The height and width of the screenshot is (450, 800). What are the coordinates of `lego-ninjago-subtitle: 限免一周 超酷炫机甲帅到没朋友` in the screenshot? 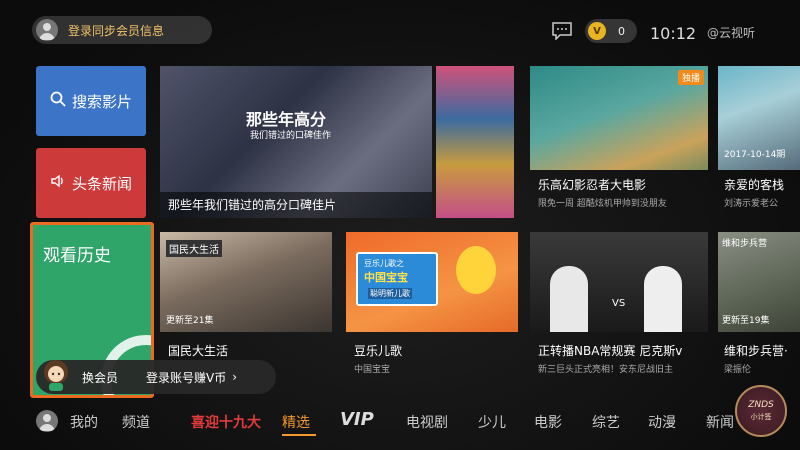 It's located at (602, 204).